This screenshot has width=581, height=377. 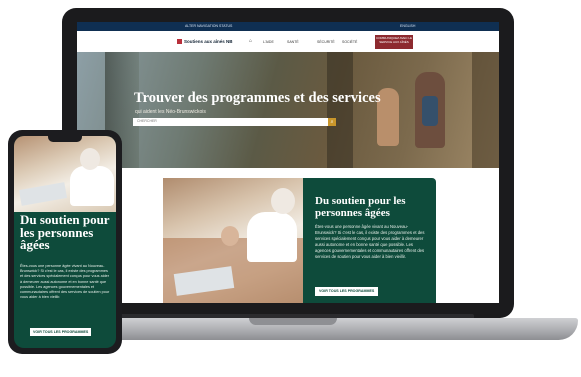 What do you see at coordinates (394, 42) in the screenshot?
I see `contact-seniors-button: COMMUNIQUEZ AVEC LE SERVICE AUX AÎNÉS` at bounding box center [394, 42].